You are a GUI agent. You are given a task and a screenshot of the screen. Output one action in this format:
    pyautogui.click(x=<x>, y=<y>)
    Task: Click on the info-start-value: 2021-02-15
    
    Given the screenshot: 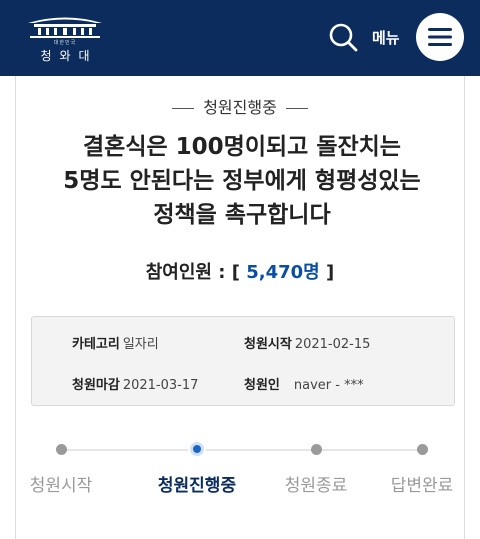 What is the action you would take?
    pyautogui.click(x=332, y=344)
    